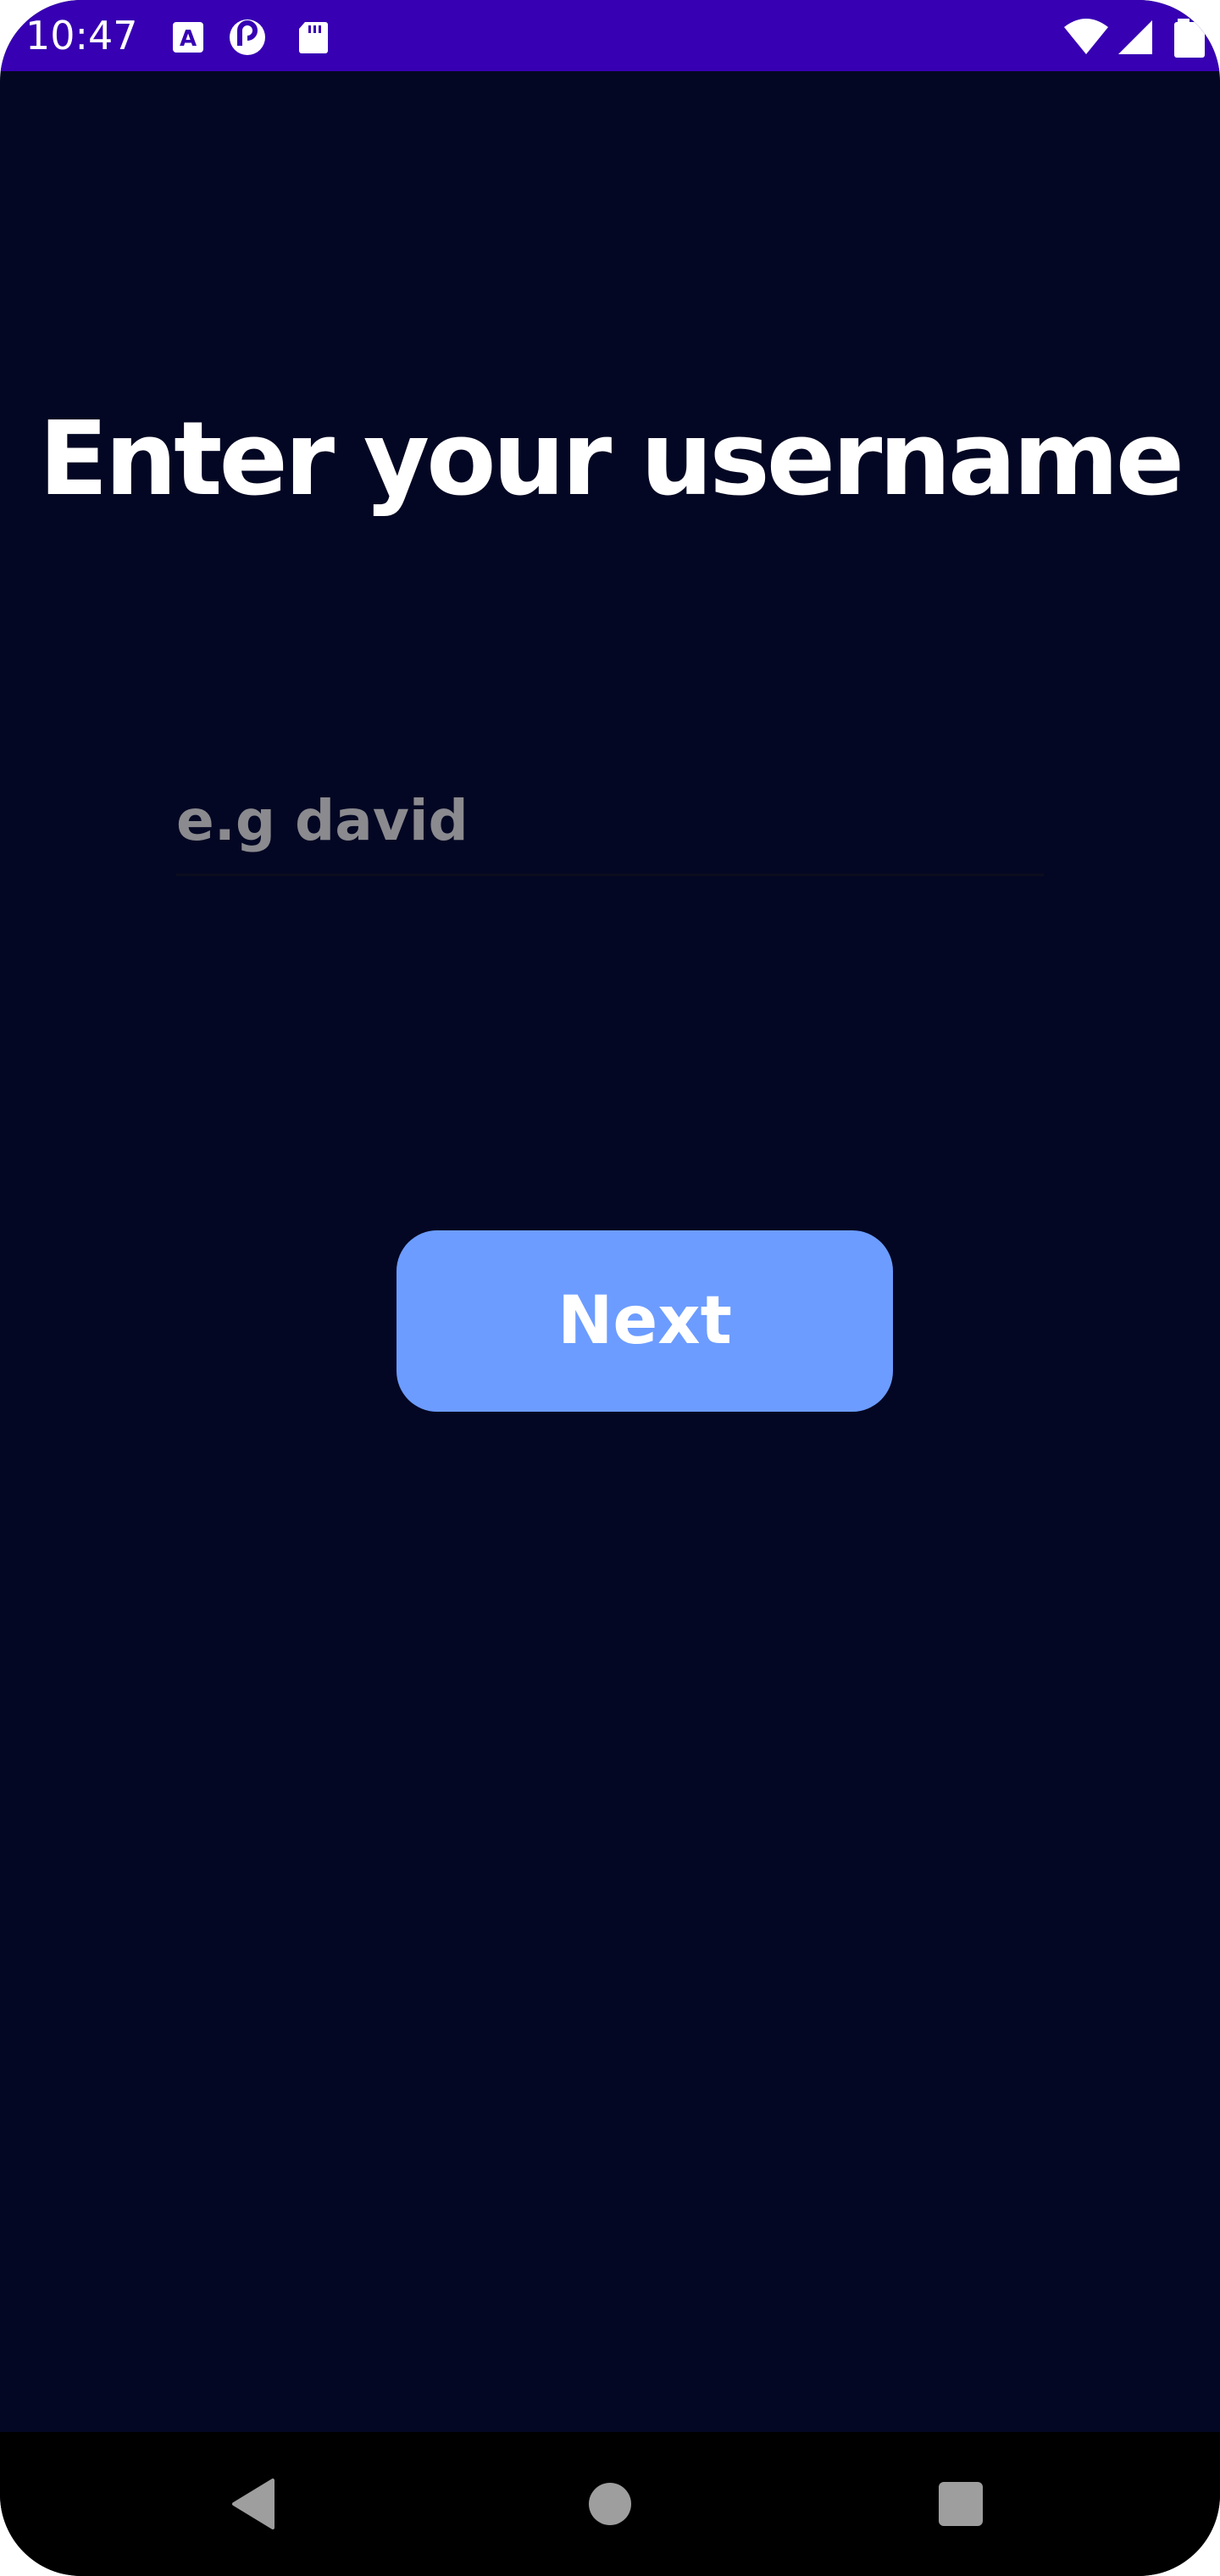 This screenshot has height=2576, width=1220. What do you see at coordinates (644, 1321) in the screenshot?
I see `next-button: Next` at bounding box center [644, 1321].